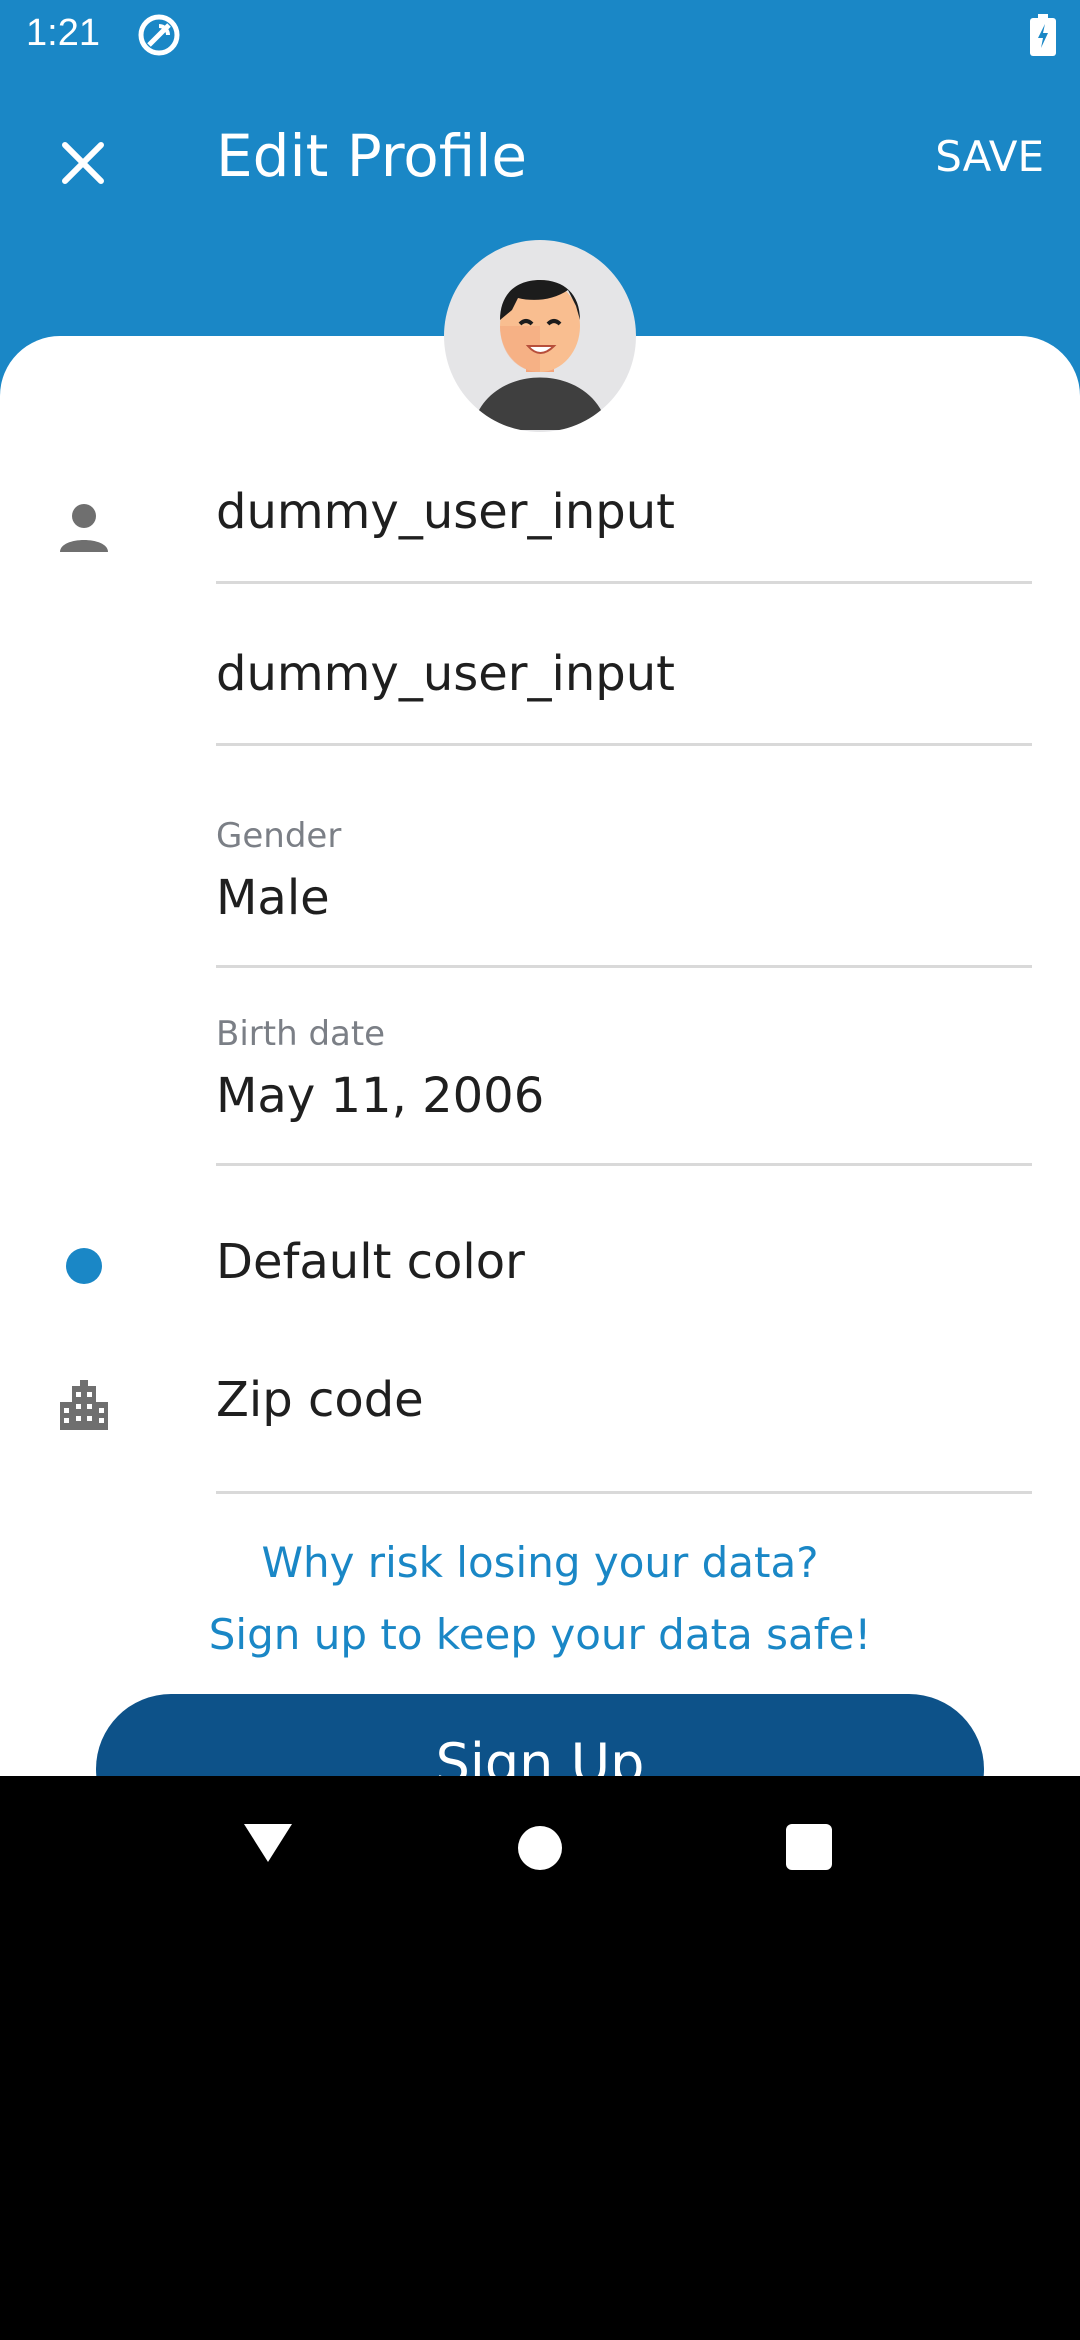 The image size is (1080, 2340). What do you see at coordinates (84, 1405) in the screenshot?
I see `city-icon` at bounding box center [84, 1405].